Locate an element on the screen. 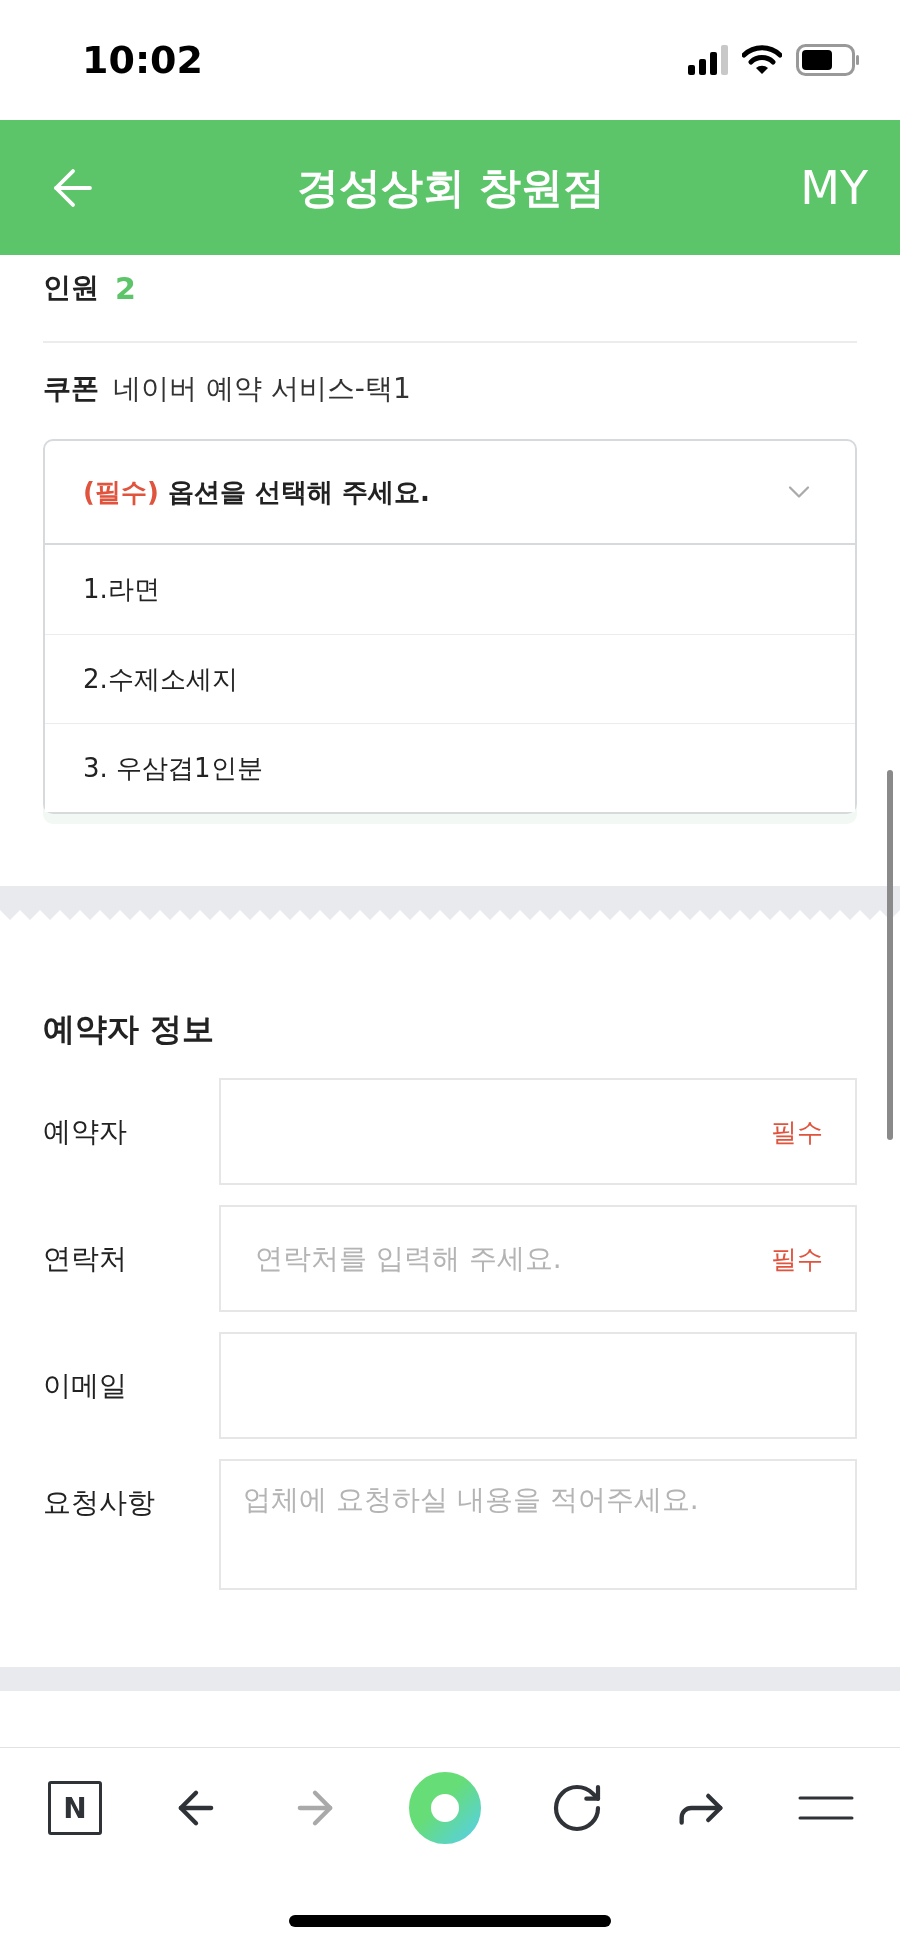  section-heading: 예약자 정보 is located at coordinates (129, 1029).